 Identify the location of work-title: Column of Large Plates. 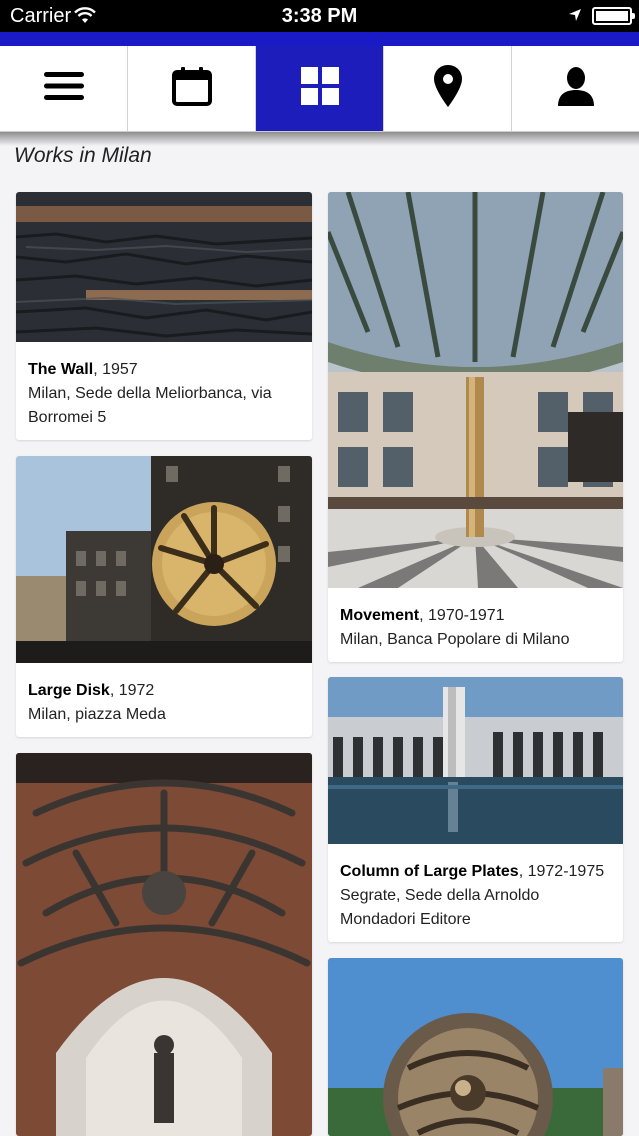
(429, 871).